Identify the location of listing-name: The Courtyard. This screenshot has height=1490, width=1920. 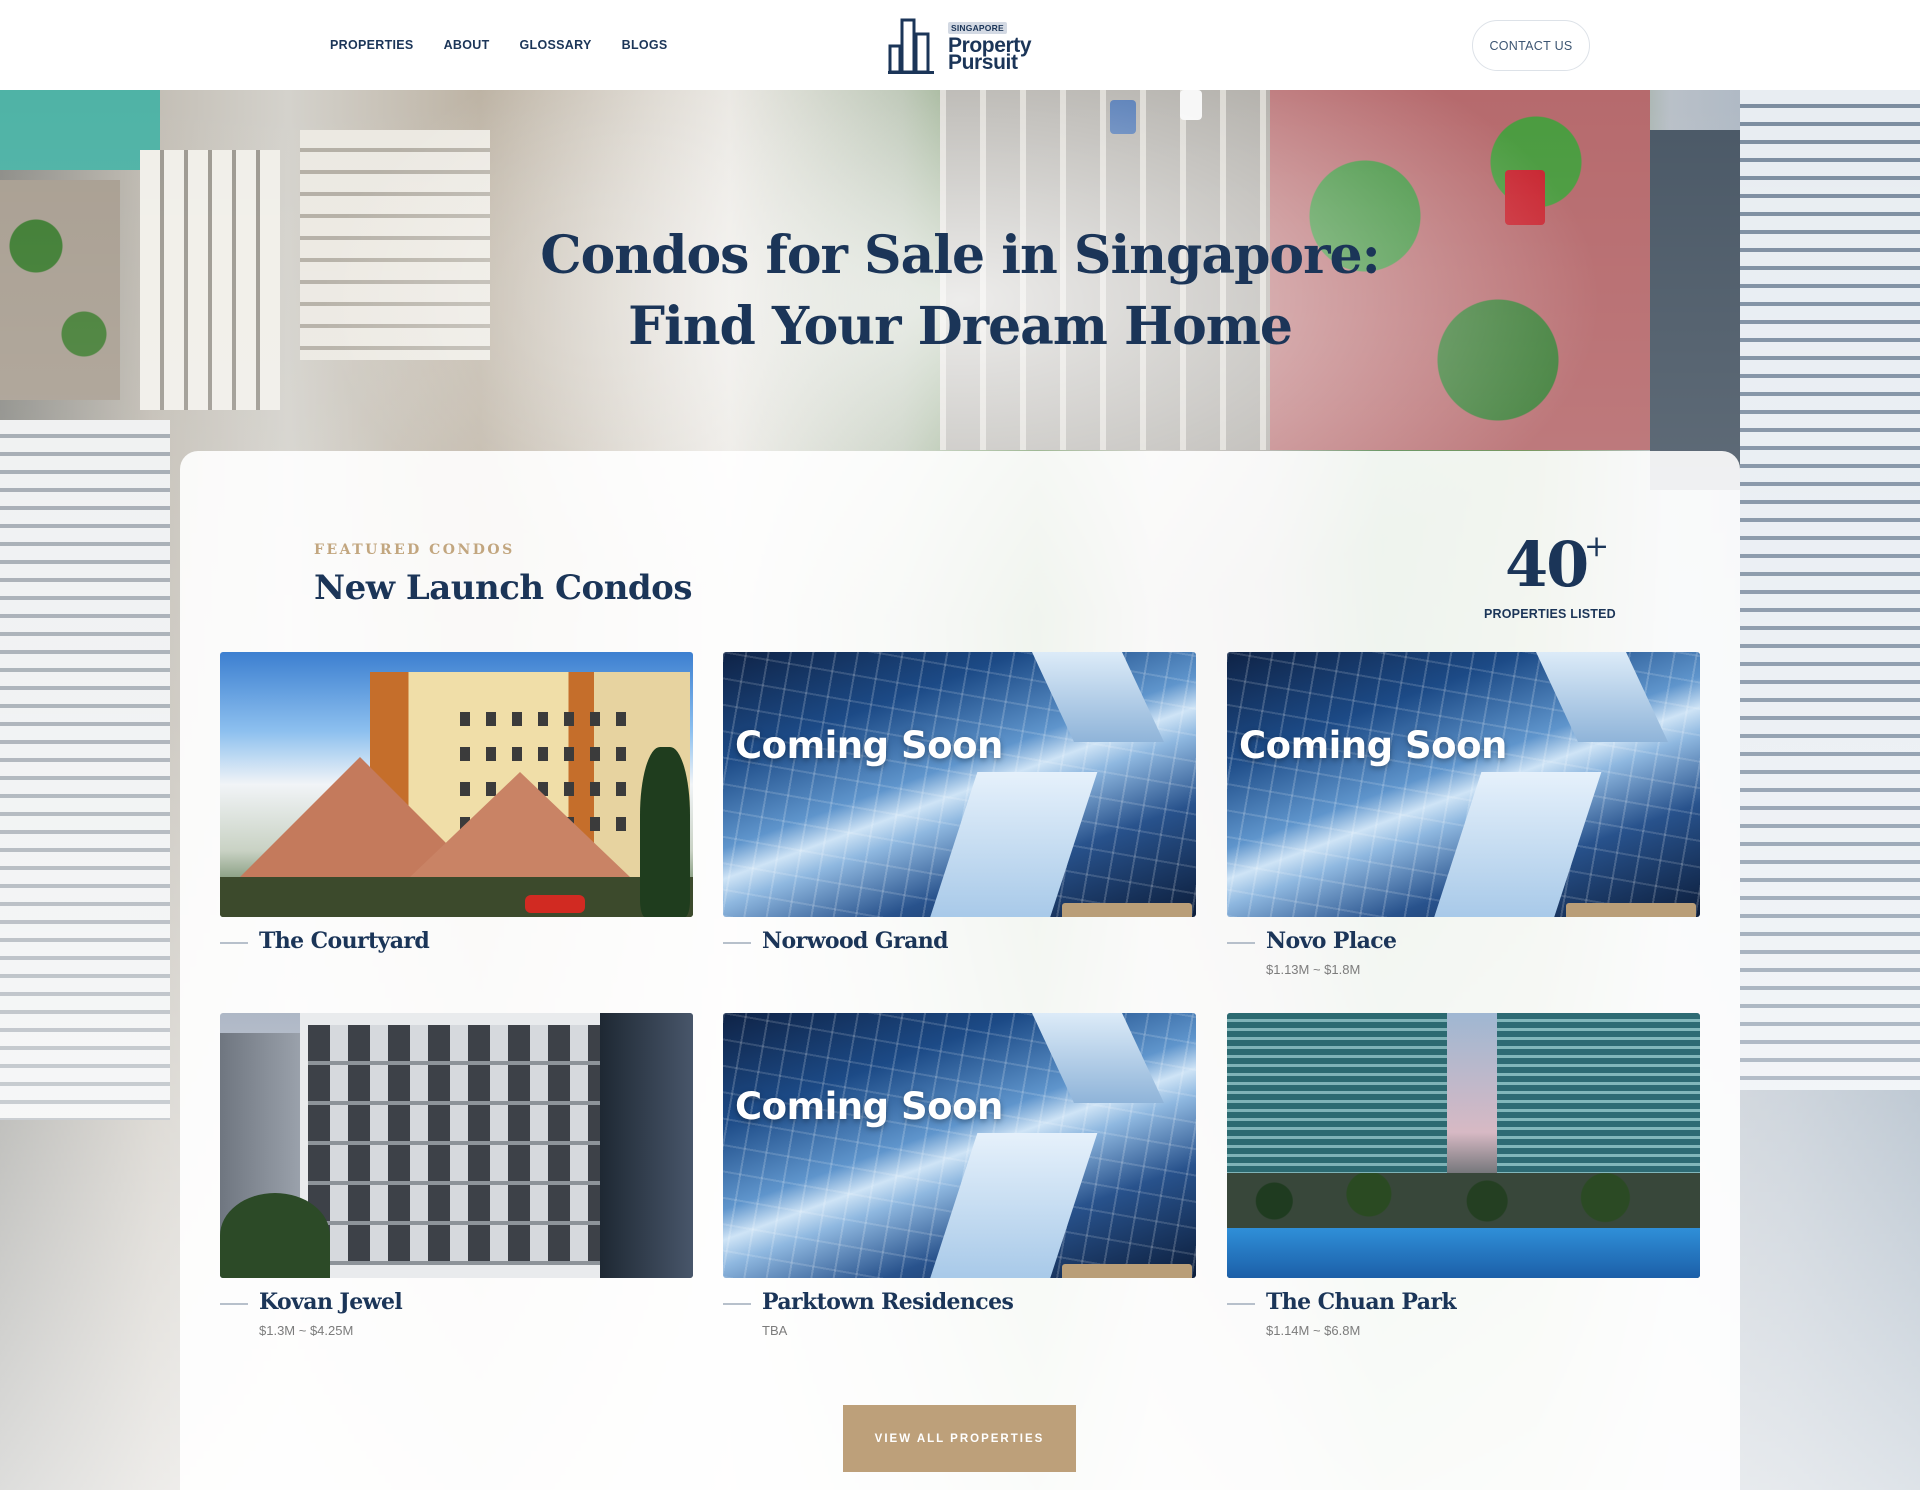
(344, 941).